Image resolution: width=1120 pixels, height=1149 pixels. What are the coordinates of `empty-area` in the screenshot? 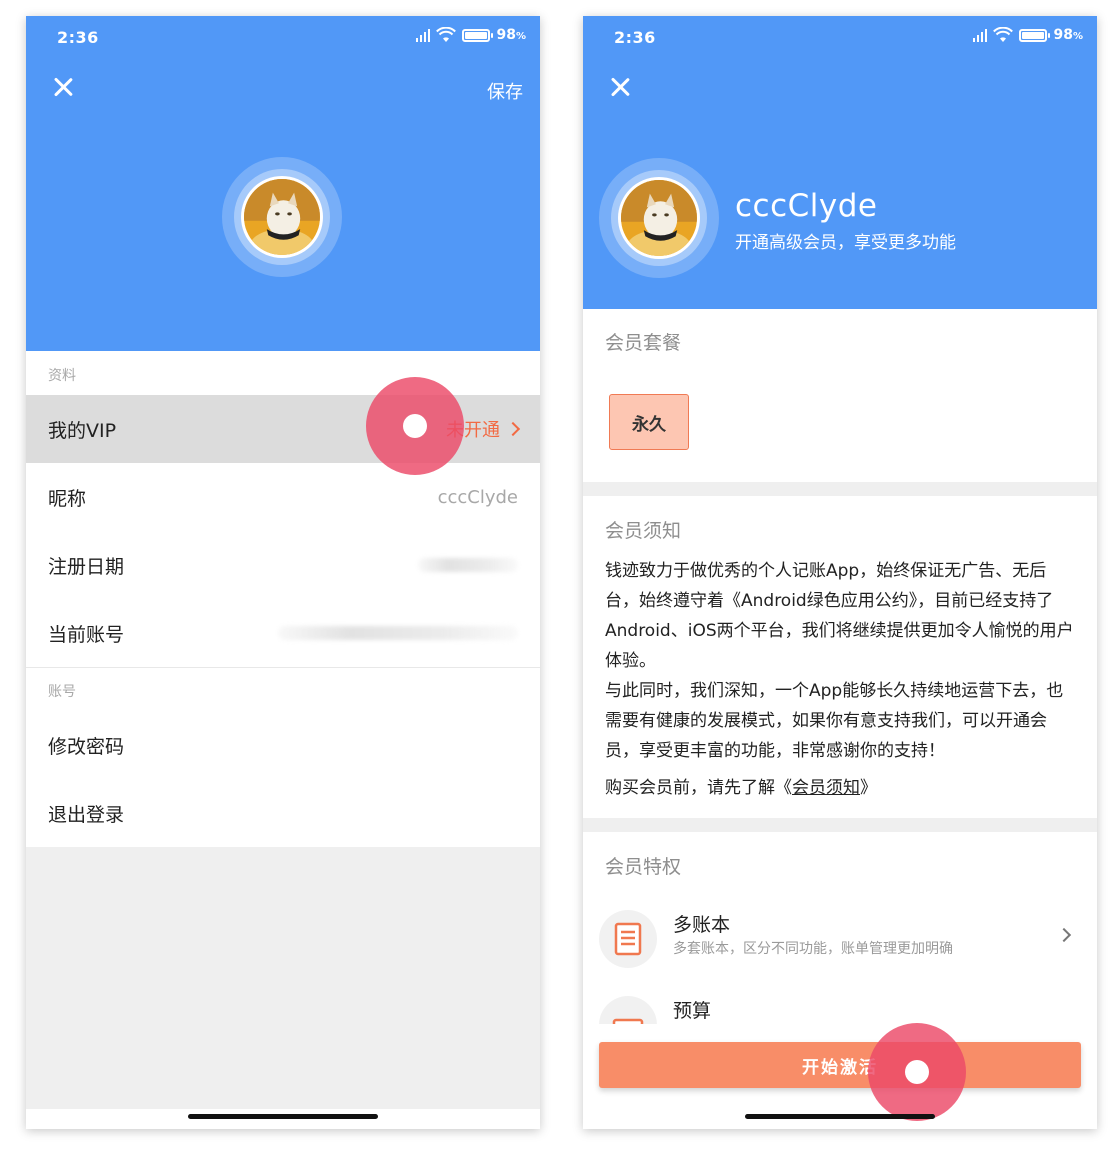 It's located at (283, 978).